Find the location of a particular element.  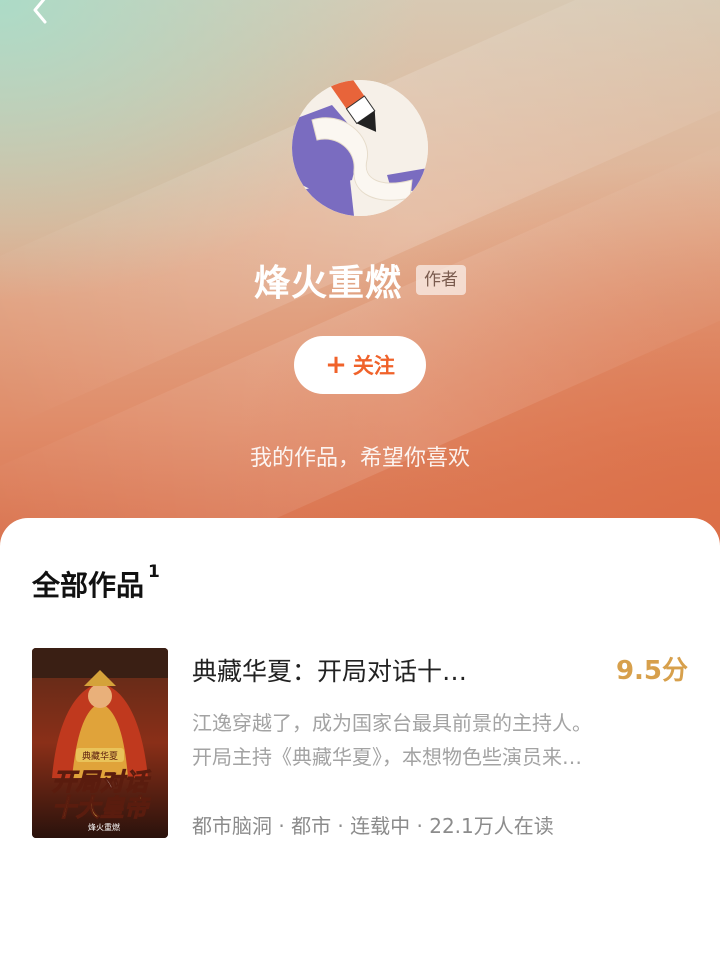

chevron-left-icon is located at coordinates (41, 12).